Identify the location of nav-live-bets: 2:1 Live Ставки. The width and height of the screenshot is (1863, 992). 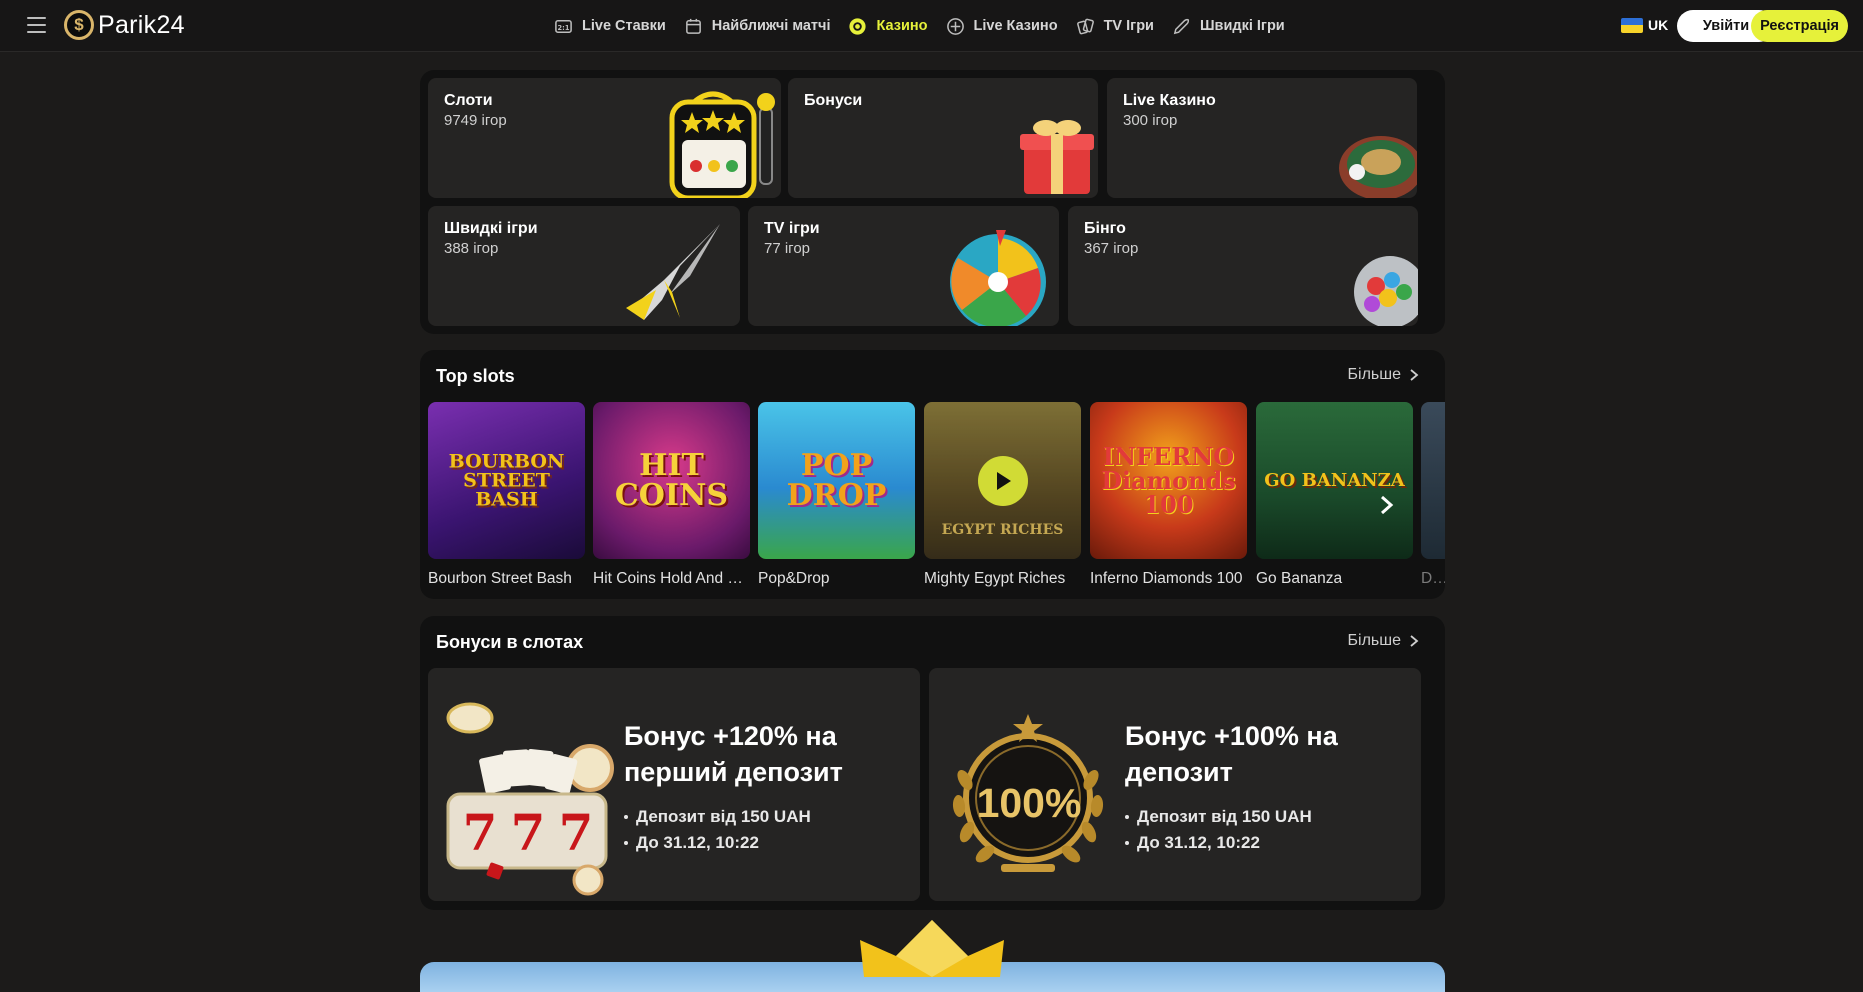
(610, 26).